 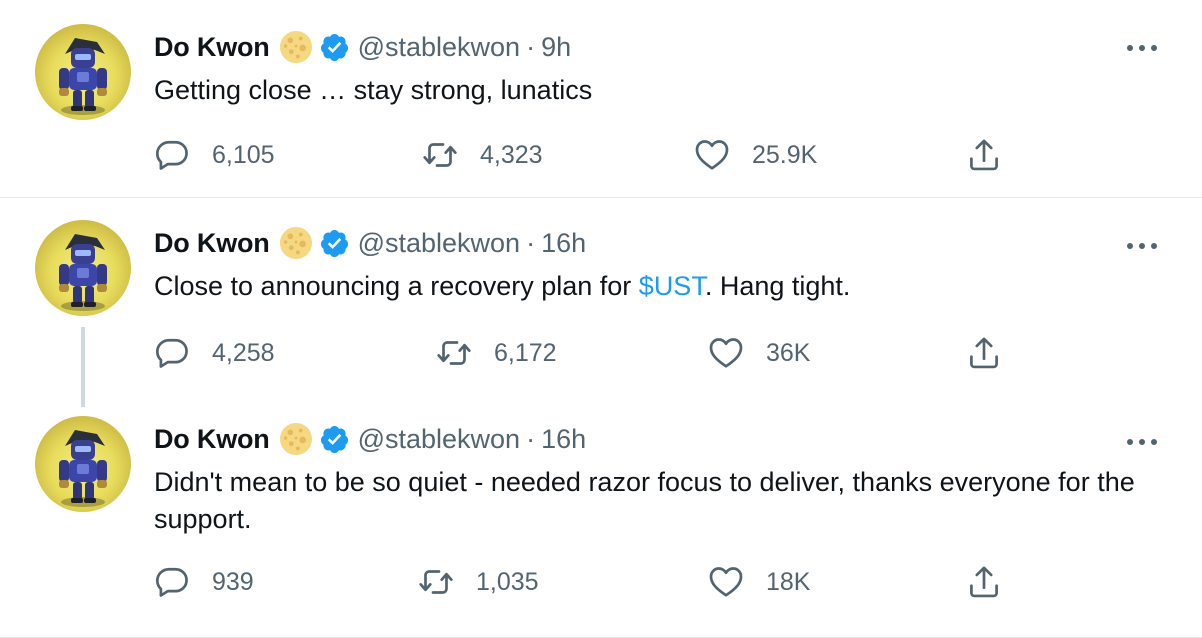 What do you see at coordinates (788, 581) in the screenshot?
I see `like-count: 18K` at bounding box center [788, 581].